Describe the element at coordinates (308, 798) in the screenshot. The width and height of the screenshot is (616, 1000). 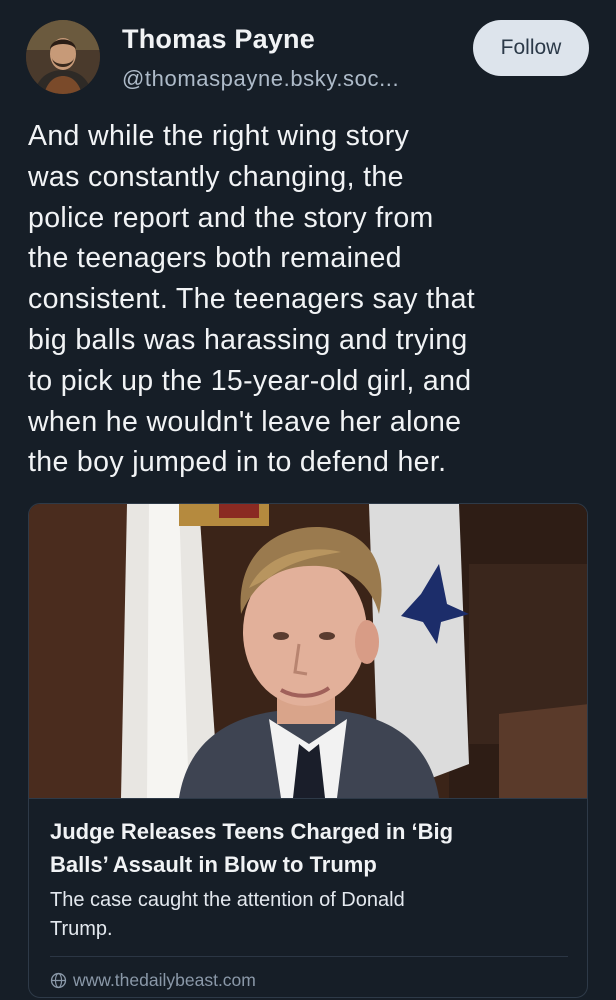
I see `card-divider` at that location.